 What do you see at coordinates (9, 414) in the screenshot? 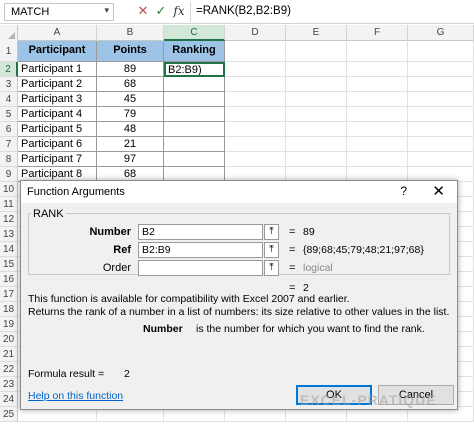
I see `row-header: 25` at bounding box center [9, 414].